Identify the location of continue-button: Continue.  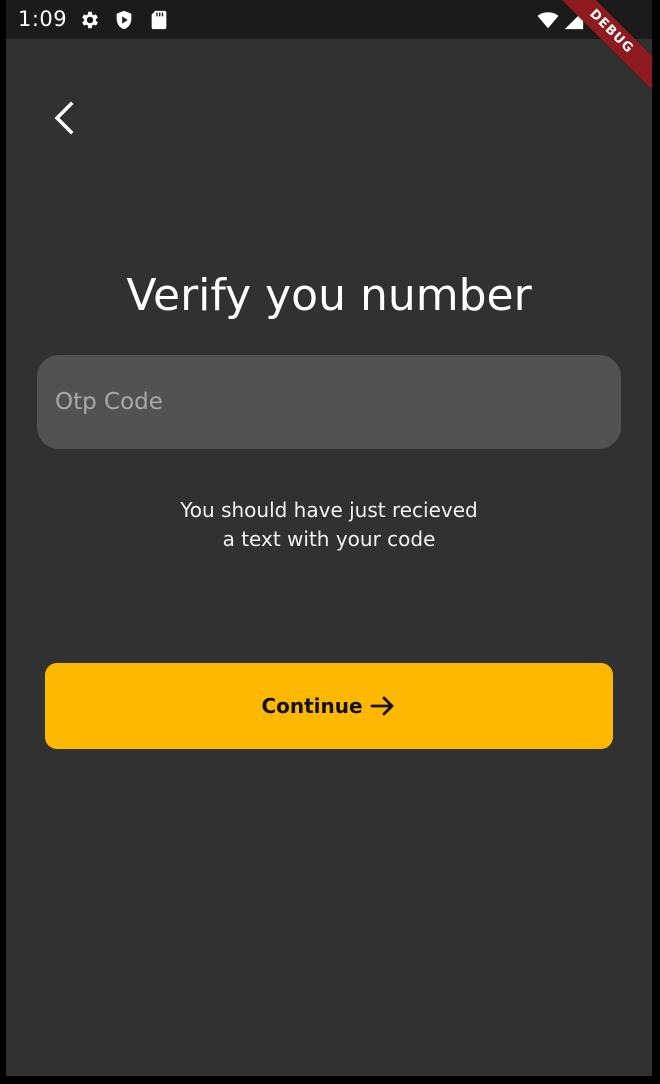
(329, 706).